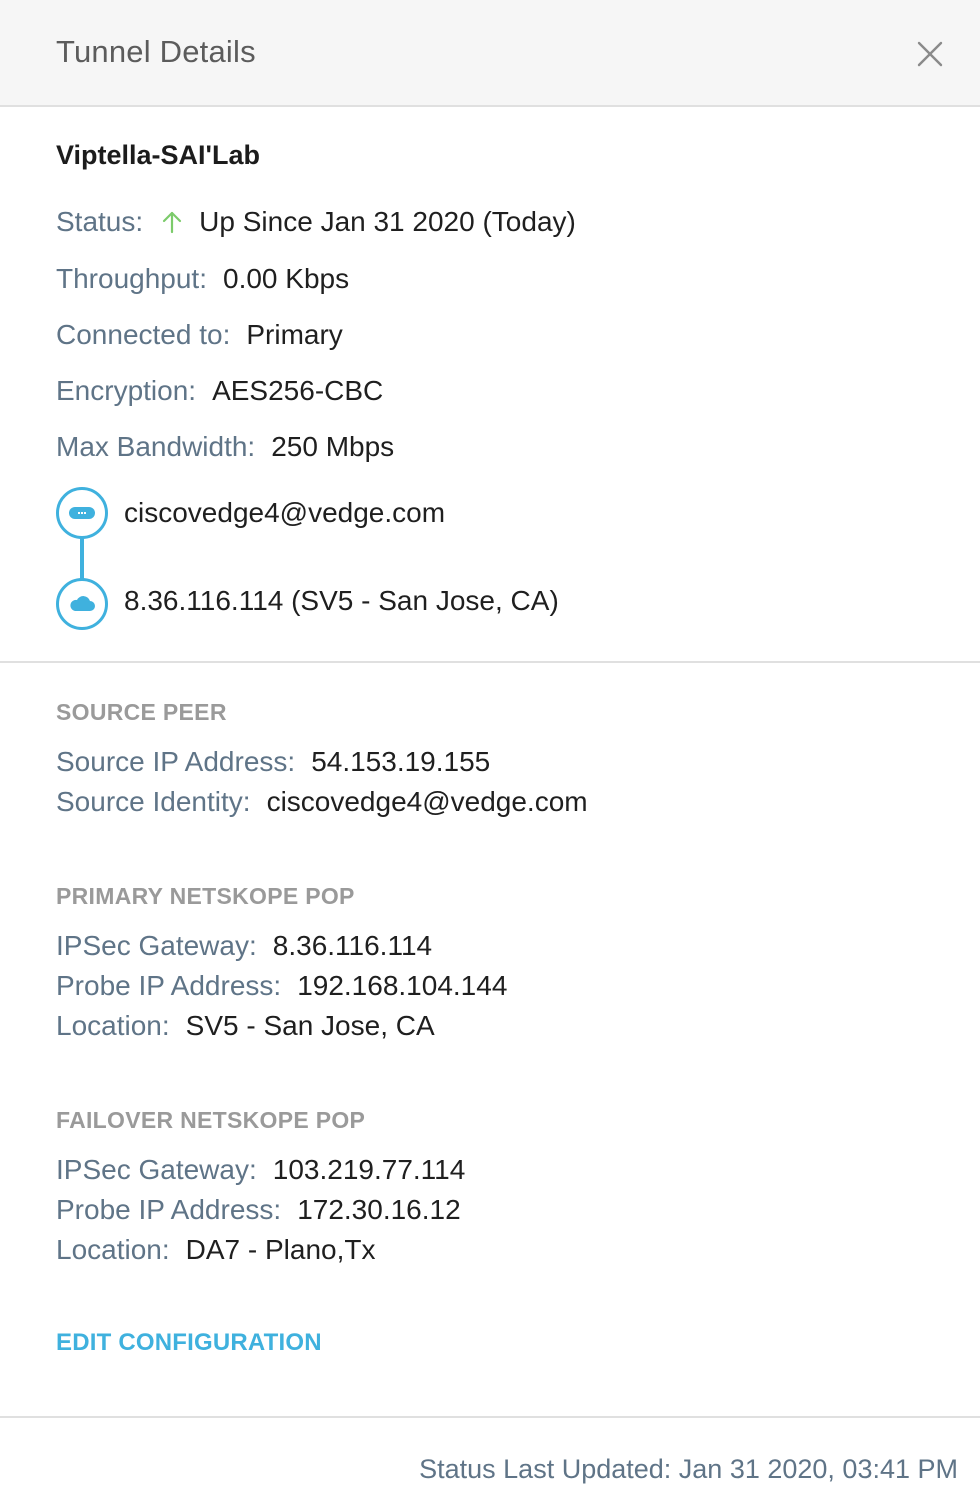  What do you see at coordinates (310, 1025) in the screenshot?
I see `primary-location-value: SV5 - San Jose, CA` at bounding box center [310, 1025].